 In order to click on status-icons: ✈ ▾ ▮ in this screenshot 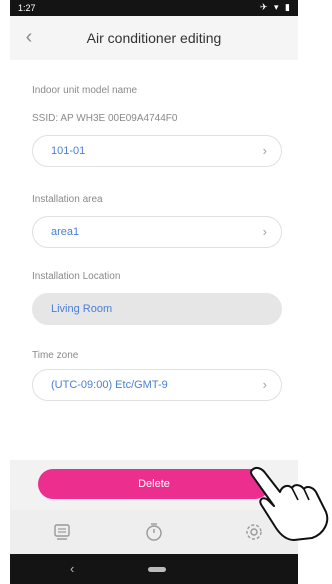, I will do `click(275, 7)`.